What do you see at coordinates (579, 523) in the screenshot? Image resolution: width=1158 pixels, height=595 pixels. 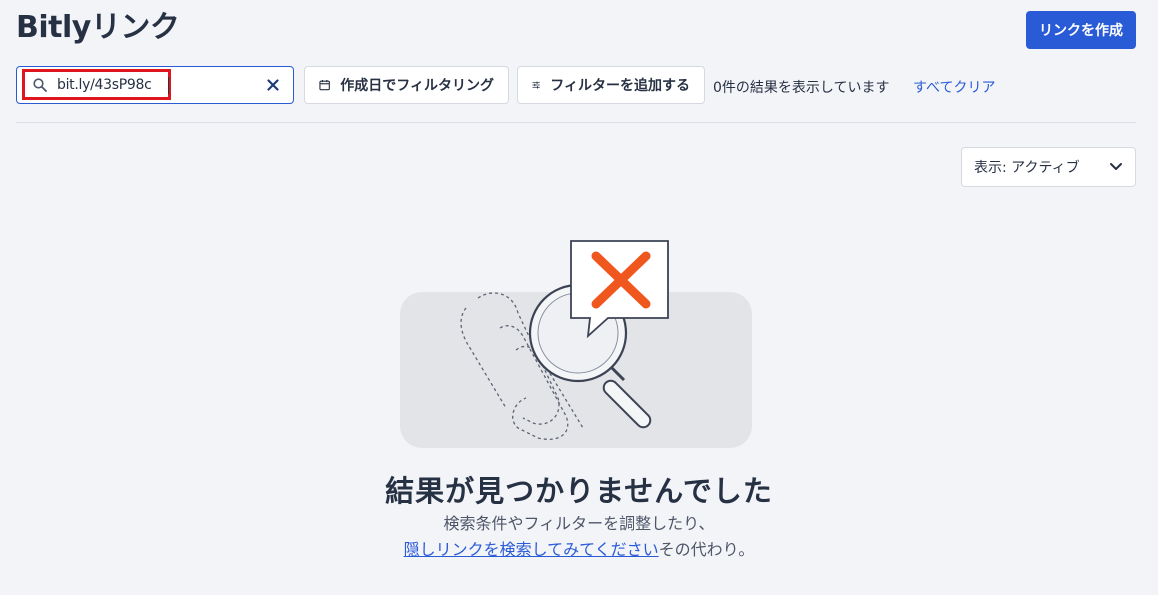 I see `empty-state-description: 検索条件やフィルターを調整したり、` at bounding box center [579, 523].